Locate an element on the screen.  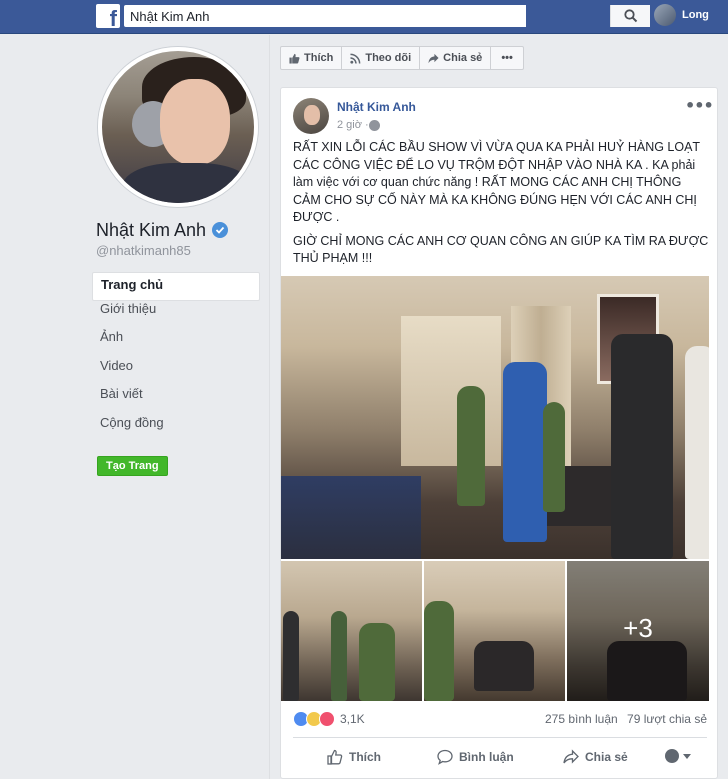
nav-item-photos: Ảnh is located at coordinates (176, 343).